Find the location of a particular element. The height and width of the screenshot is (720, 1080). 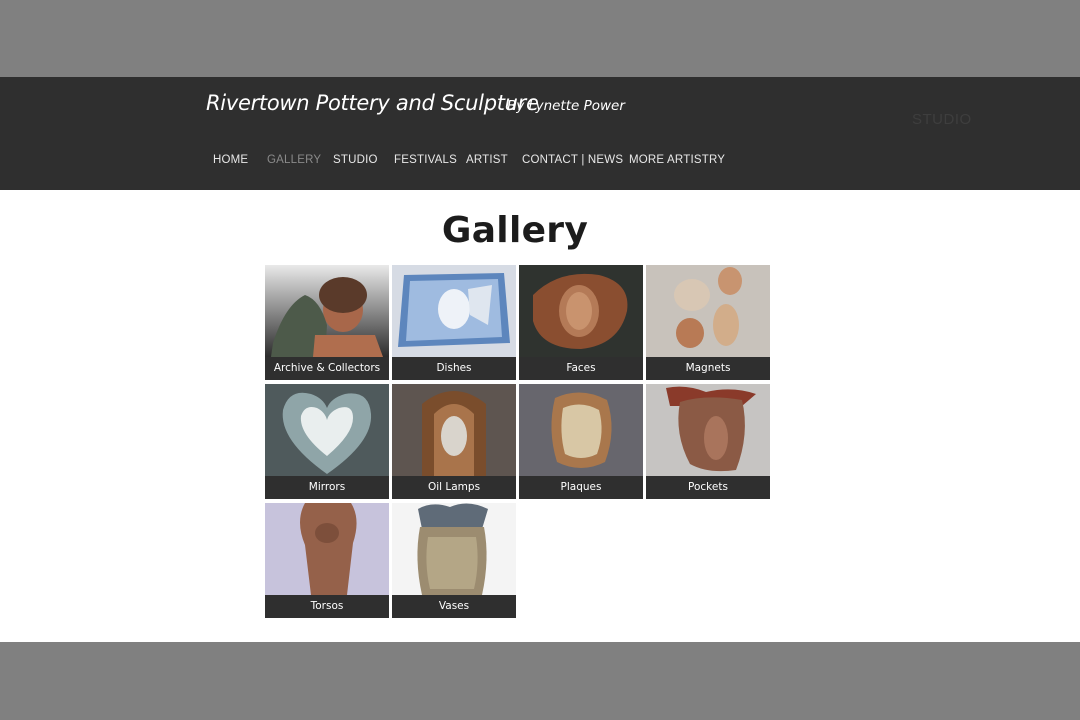

dishes-thumbnail is located at coordinates (454, 311).